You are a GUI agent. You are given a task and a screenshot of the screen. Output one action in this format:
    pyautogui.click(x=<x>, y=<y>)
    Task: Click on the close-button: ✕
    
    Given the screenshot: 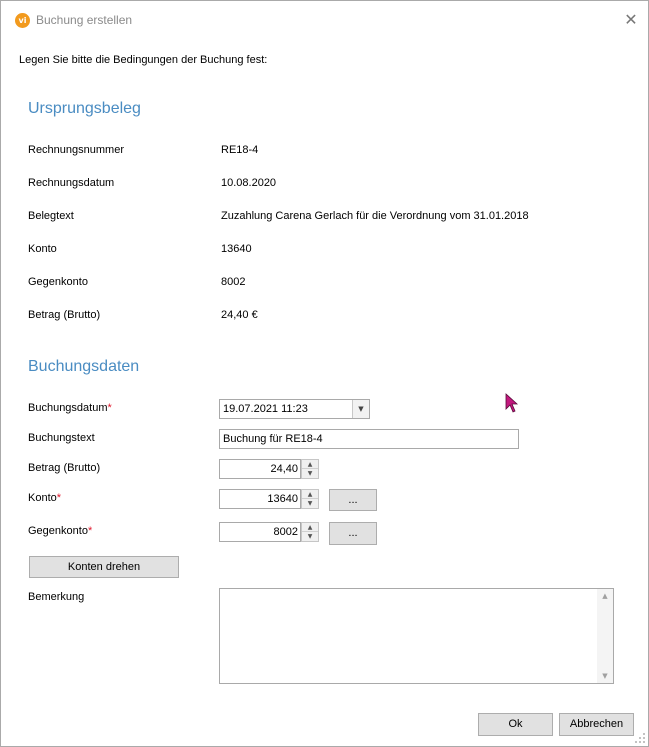 What is the action you would take?
    pyautogui.click(x=631, y=20)
    